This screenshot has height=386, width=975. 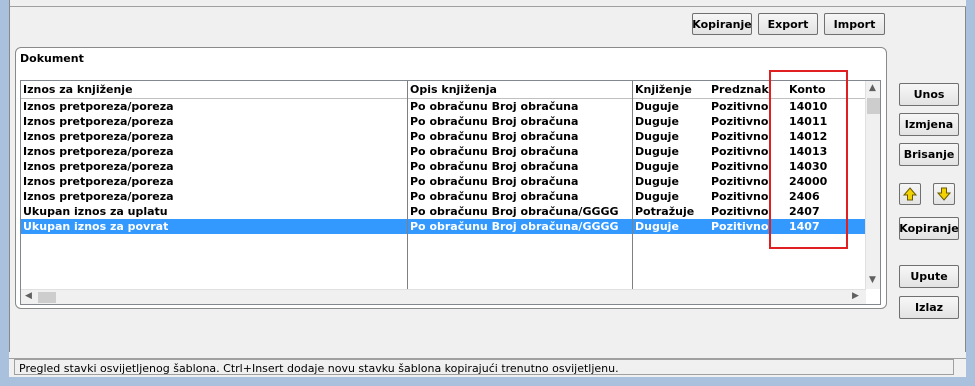 What do you see at coordinates (96, 226) in the screenshot?
I see `cell-amount: Ukupan iznos za povrat` at bounding box center [96, 226].